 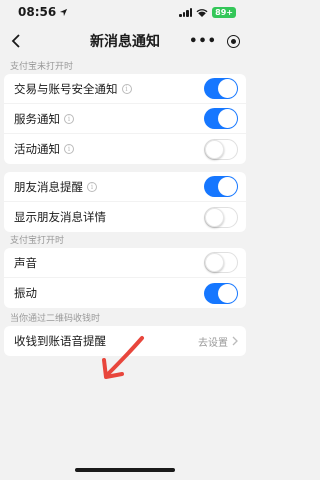 I want to click on row-label: 交易与账号安全通知, so click(x=66, y=88).